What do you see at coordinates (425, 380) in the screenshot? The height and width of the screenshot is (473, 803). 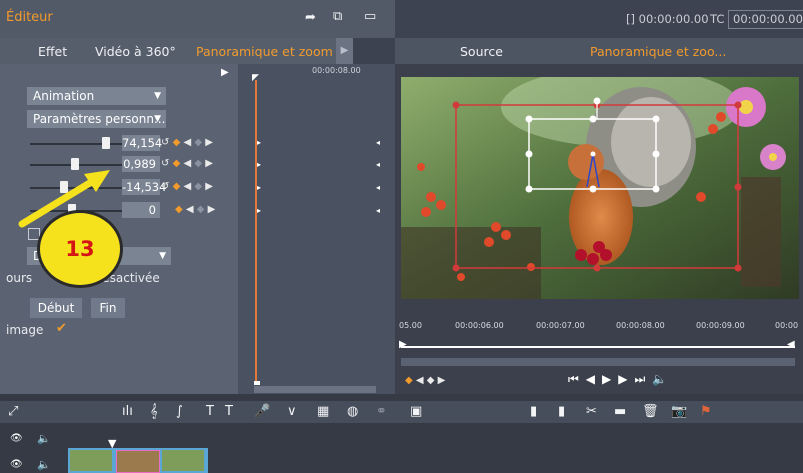 I see `preview-keyframe-controls: ◆ ◀ ◆ ▶` at bounding box center [425, 380].